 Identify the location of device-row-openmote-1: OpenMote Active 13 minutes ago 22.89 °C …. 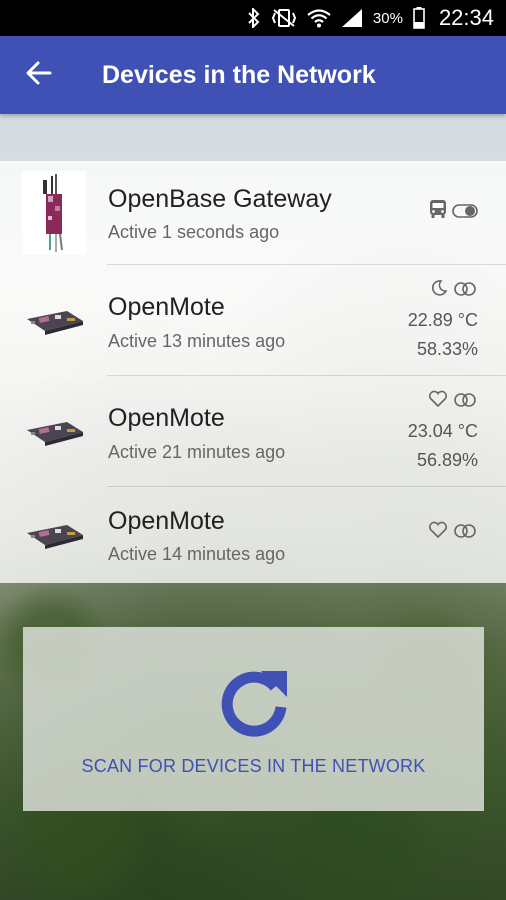
(253, 320).